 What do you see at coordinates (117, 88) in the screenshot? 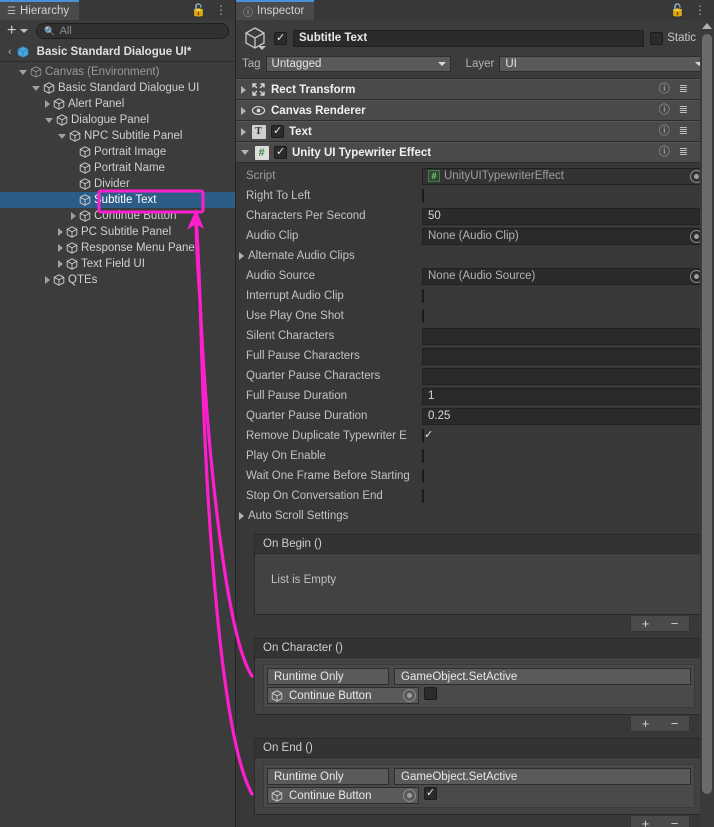
I see `hierarchy-item-basic-standard-dialogue-ui: Basic Standard Dialogue UI` at bounding box center [117, 88].